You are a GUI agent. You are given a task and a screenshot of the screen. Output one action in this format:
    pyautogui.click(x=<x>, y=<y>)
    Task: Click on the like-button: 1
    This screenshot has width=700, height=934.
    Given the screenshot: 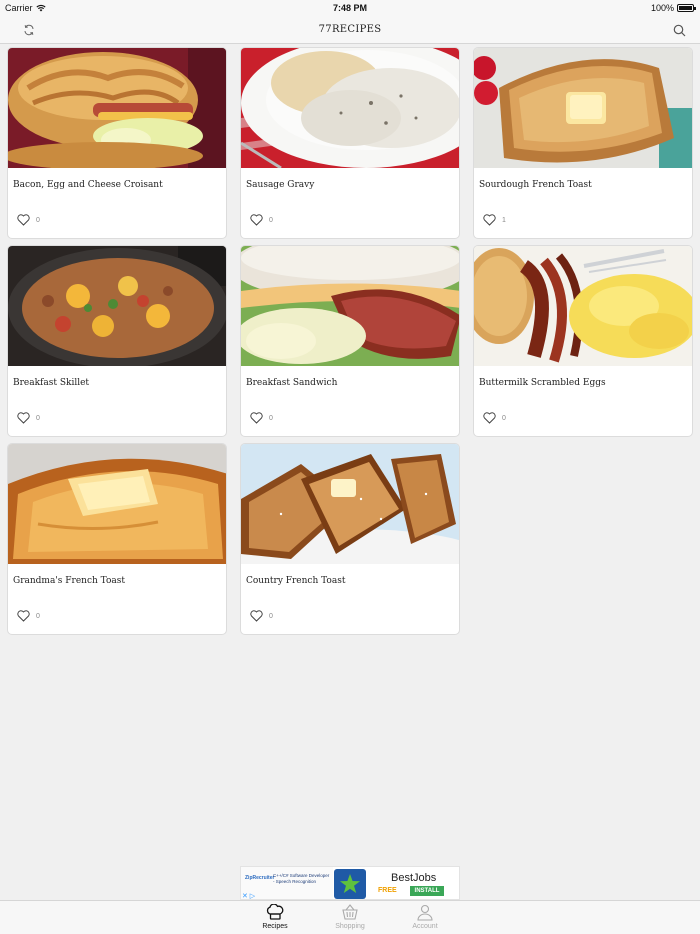 What is the action you would take?
    pyautogui.click(x=494, y=220)
    